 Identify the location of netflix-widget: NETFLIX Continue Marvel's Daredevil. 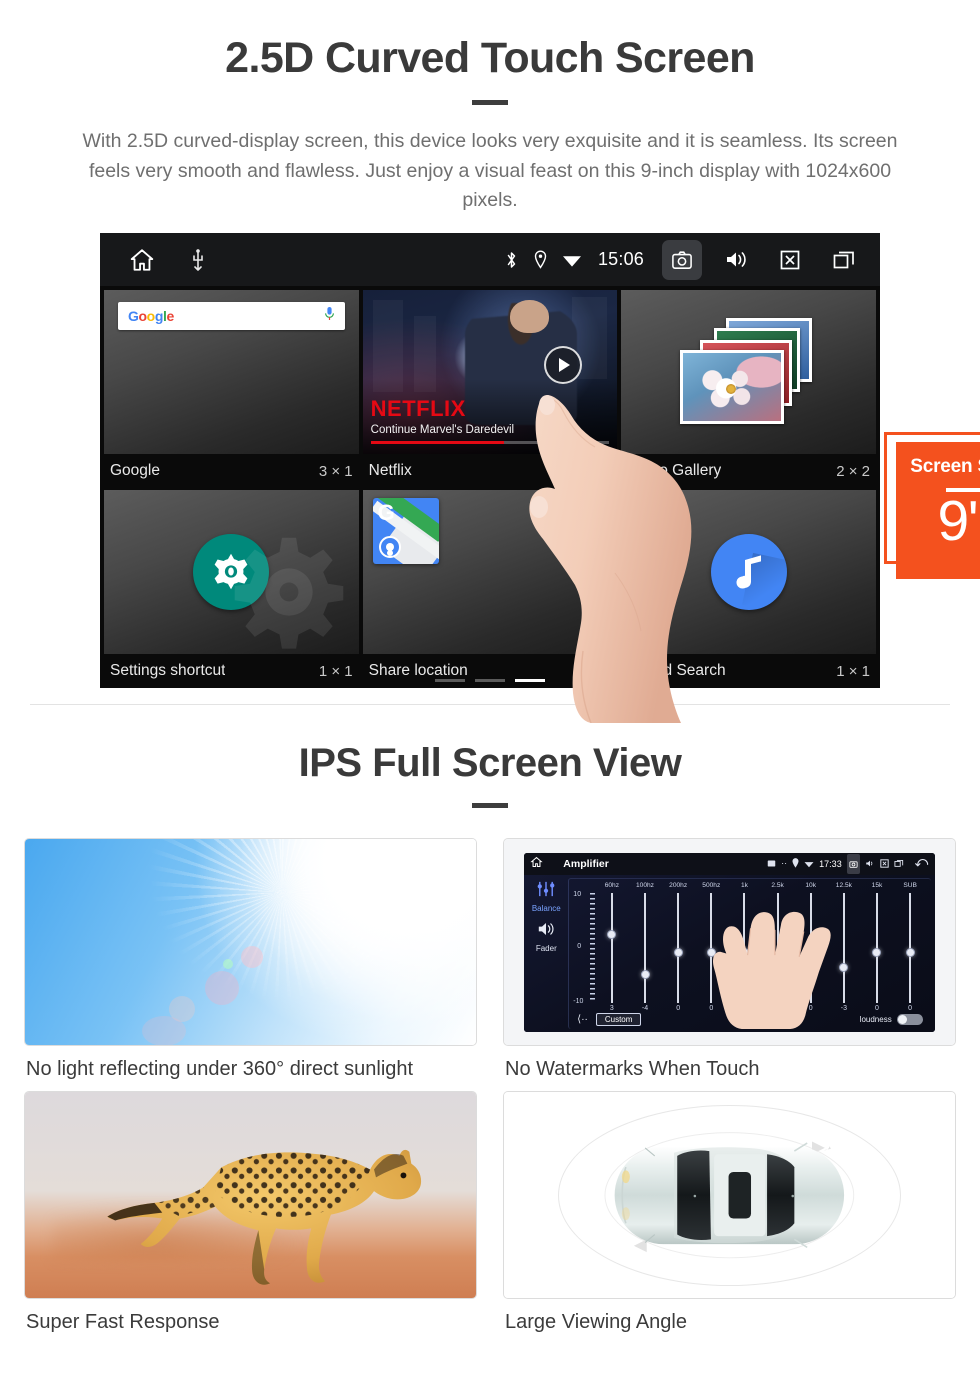
(490, 372).